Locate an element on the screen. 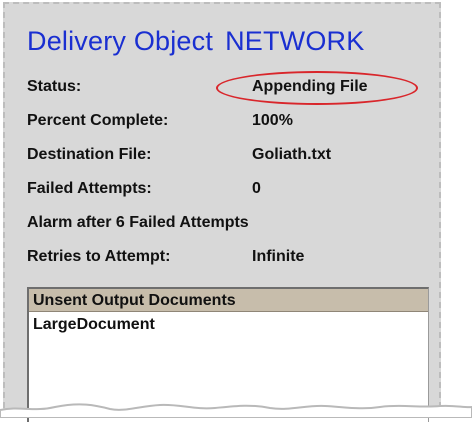 Image resolution: width=472 pixels, height=422 pixels. alarm-label: Alarm after 6 Failed Attempts is located at coordinates (138, 222).